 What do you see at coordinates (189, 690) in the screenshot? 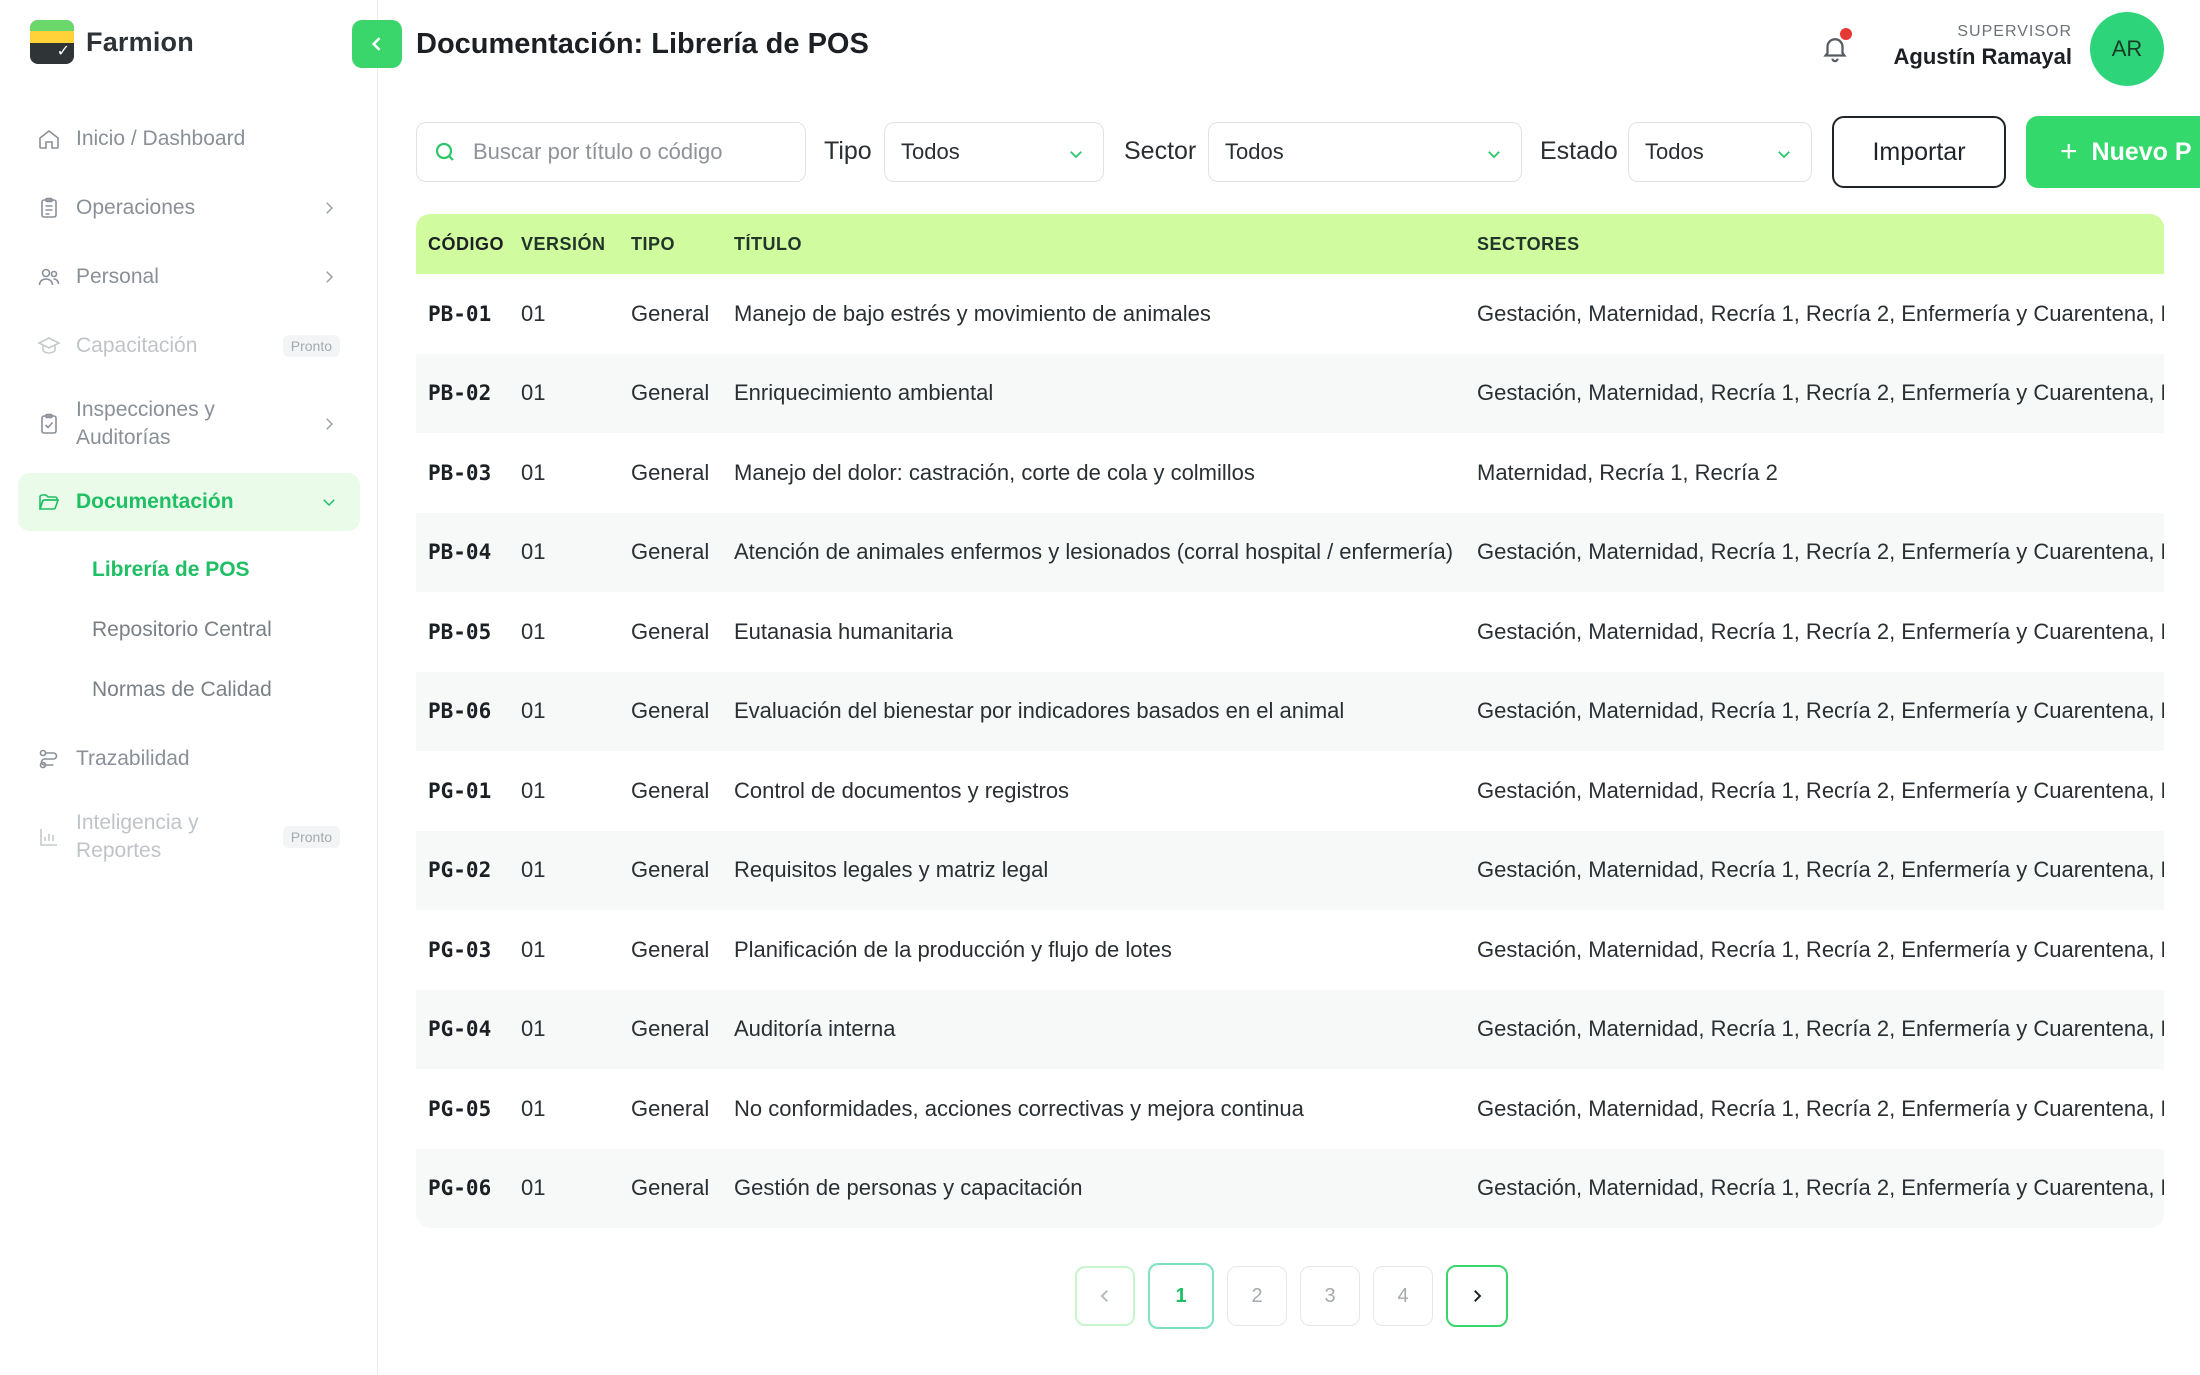
I see `sidebar-subitem-normas-calidad: Normas de Calidad` at bounding box center [189, 690].